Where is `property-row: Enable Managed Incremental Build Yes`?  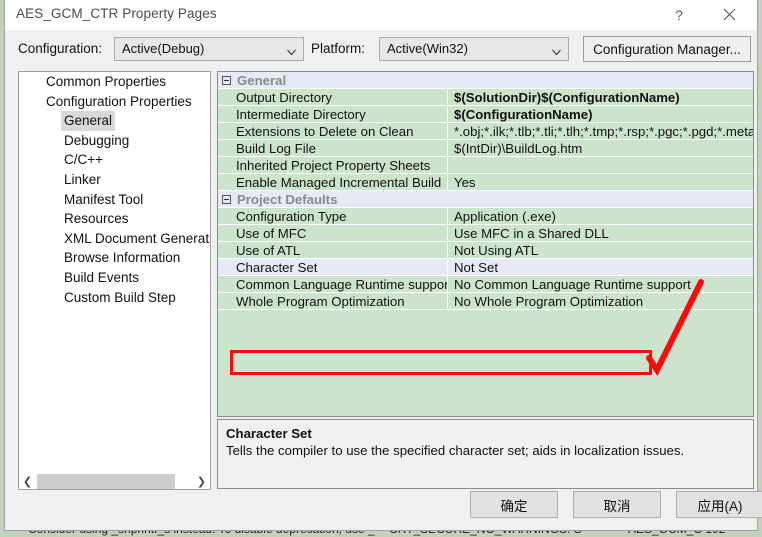 property-row: Enable Managed Incremental Build Yes is located at coordinates (485, 182).